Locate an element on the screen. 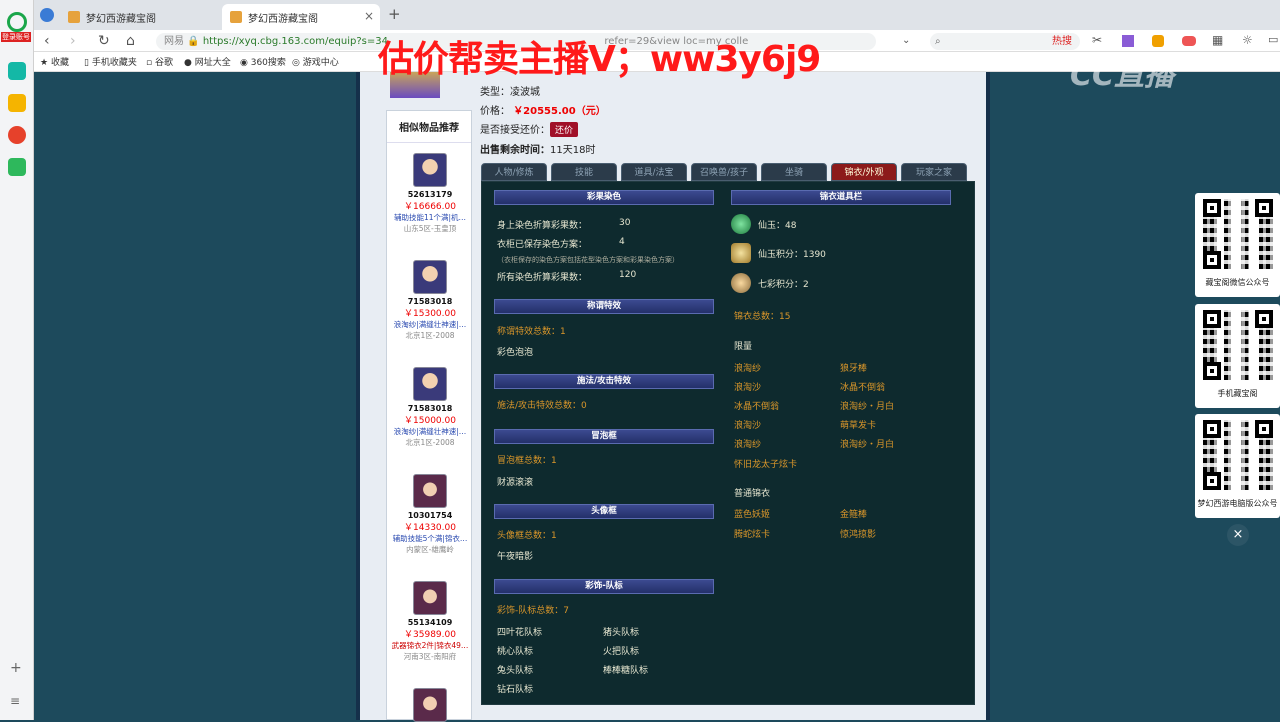 This screenshot has height=722, width=1280. recommend-item: 71583018 ￥15000.00 浪淘纱|满缝壮神速|… 北京1区-2008 is located at coordinates (430, 407).